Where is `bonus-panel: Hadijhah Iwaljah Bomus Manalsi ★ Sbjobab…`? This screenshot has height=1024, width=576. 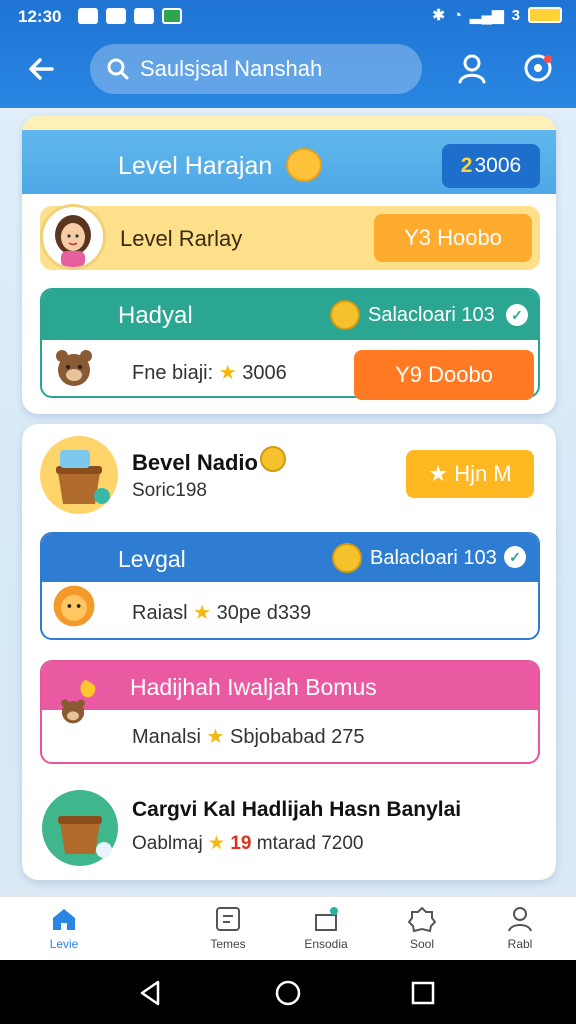
bonus-panel: Hadijhah Iwaljah Bomus Manalsi ★ Sbjobab… is located at coordinates (290, 712).